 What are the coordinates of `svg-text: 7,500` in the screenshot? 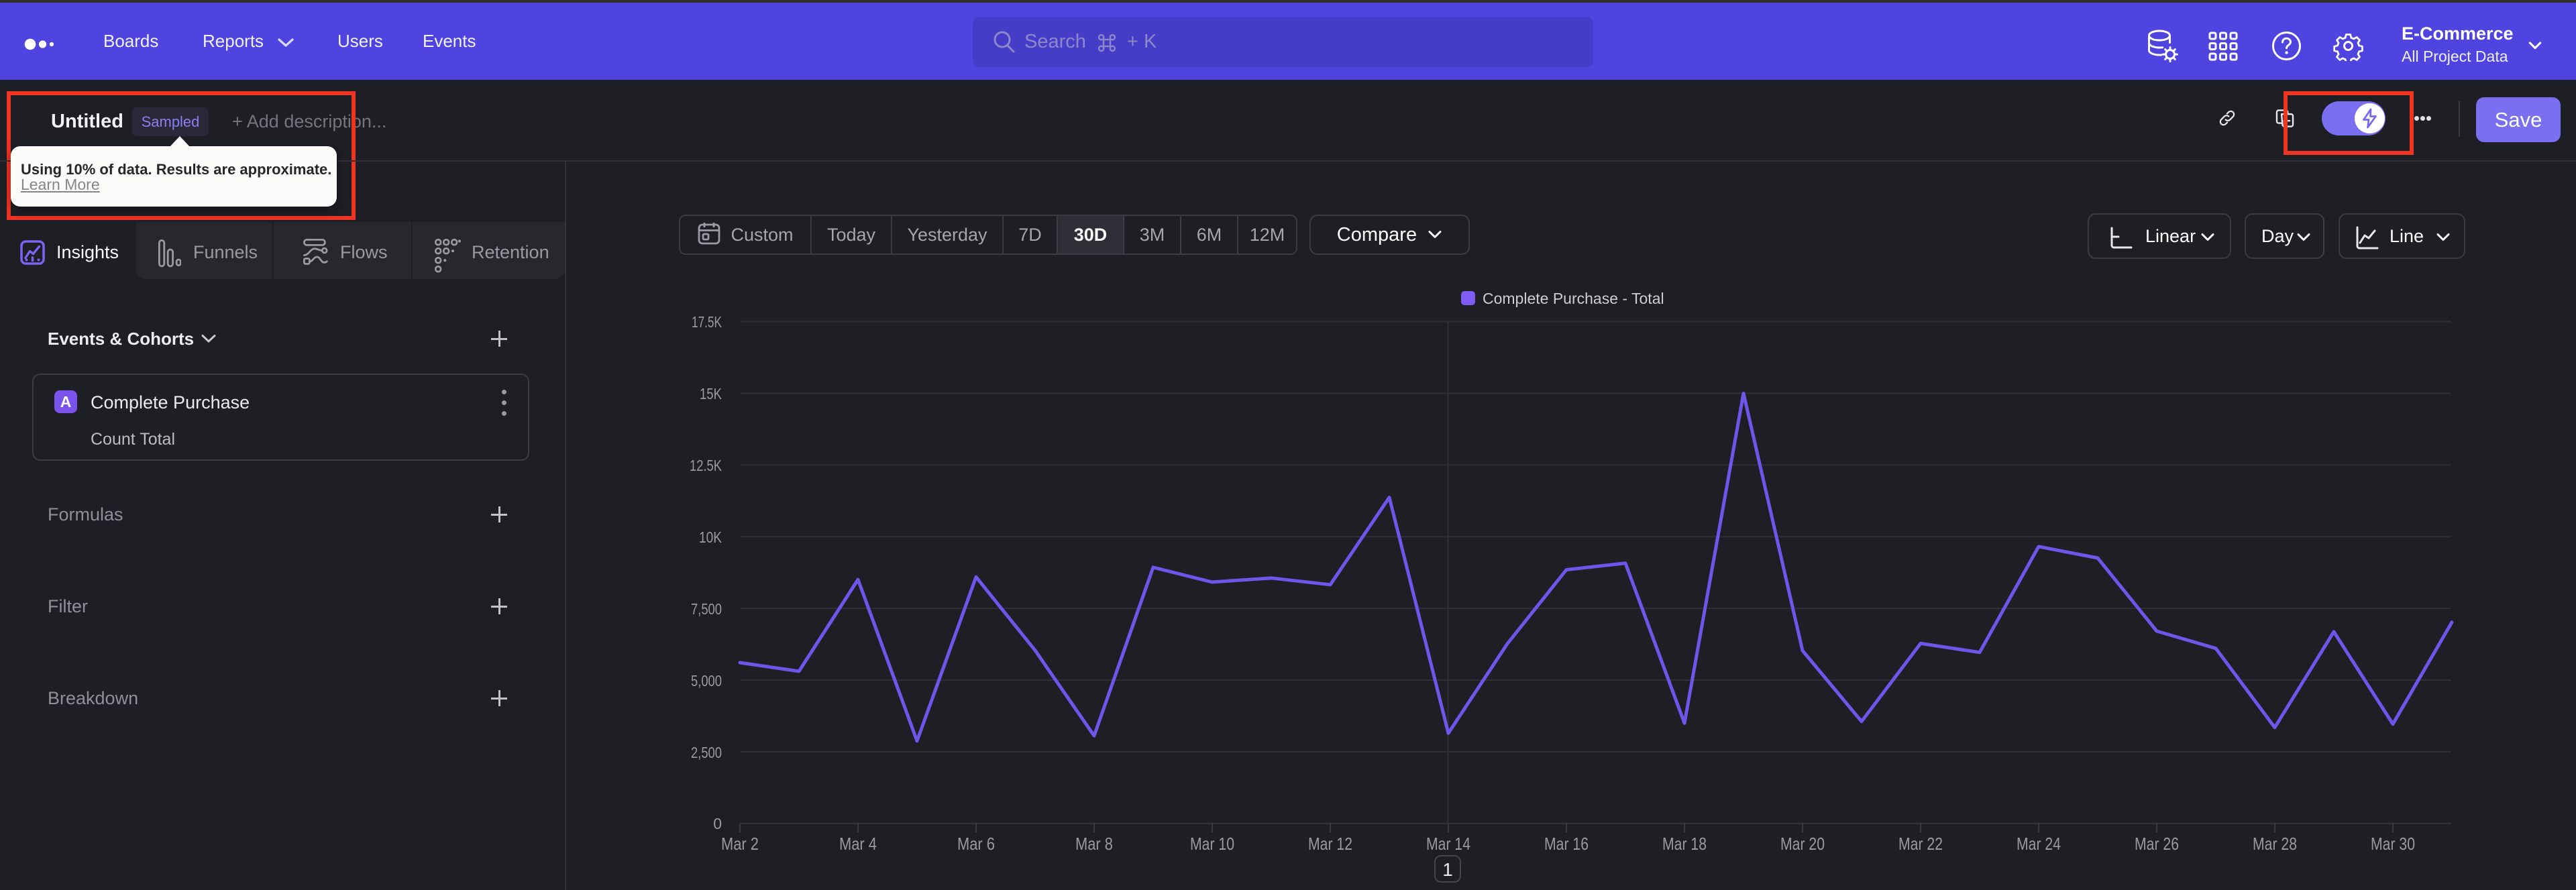 It's located at (706, 609).